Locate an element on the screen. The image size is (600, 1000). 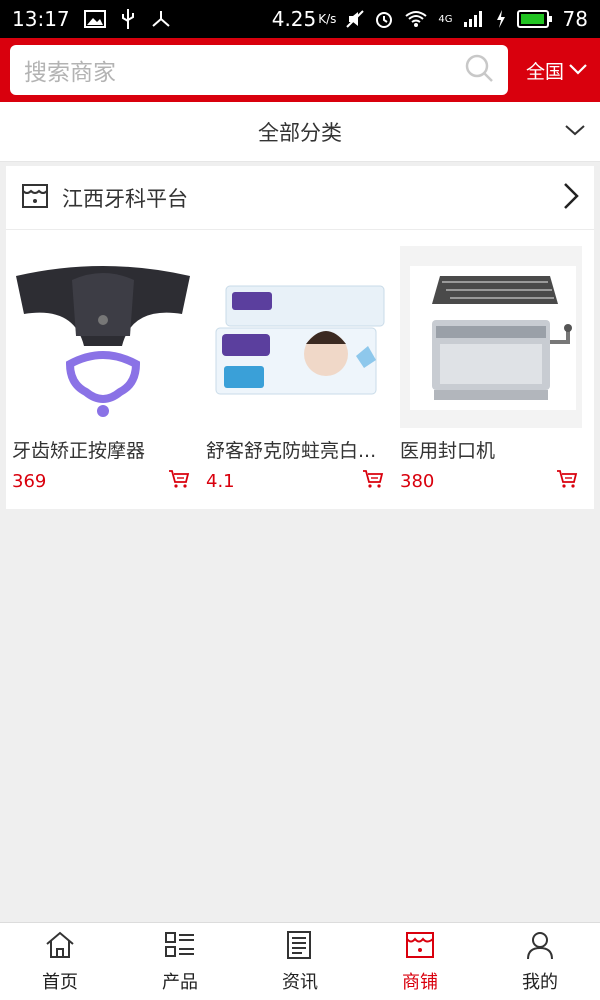
network-speed: 4.25 is located at coordinates (294, 19).